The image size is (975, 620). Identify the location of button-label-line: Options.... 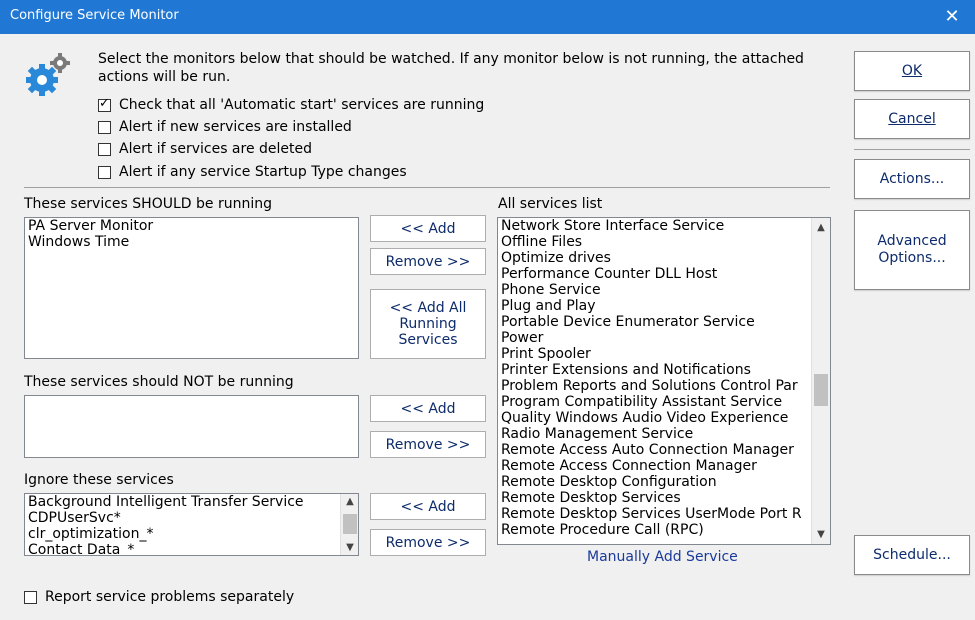
(912, 258).